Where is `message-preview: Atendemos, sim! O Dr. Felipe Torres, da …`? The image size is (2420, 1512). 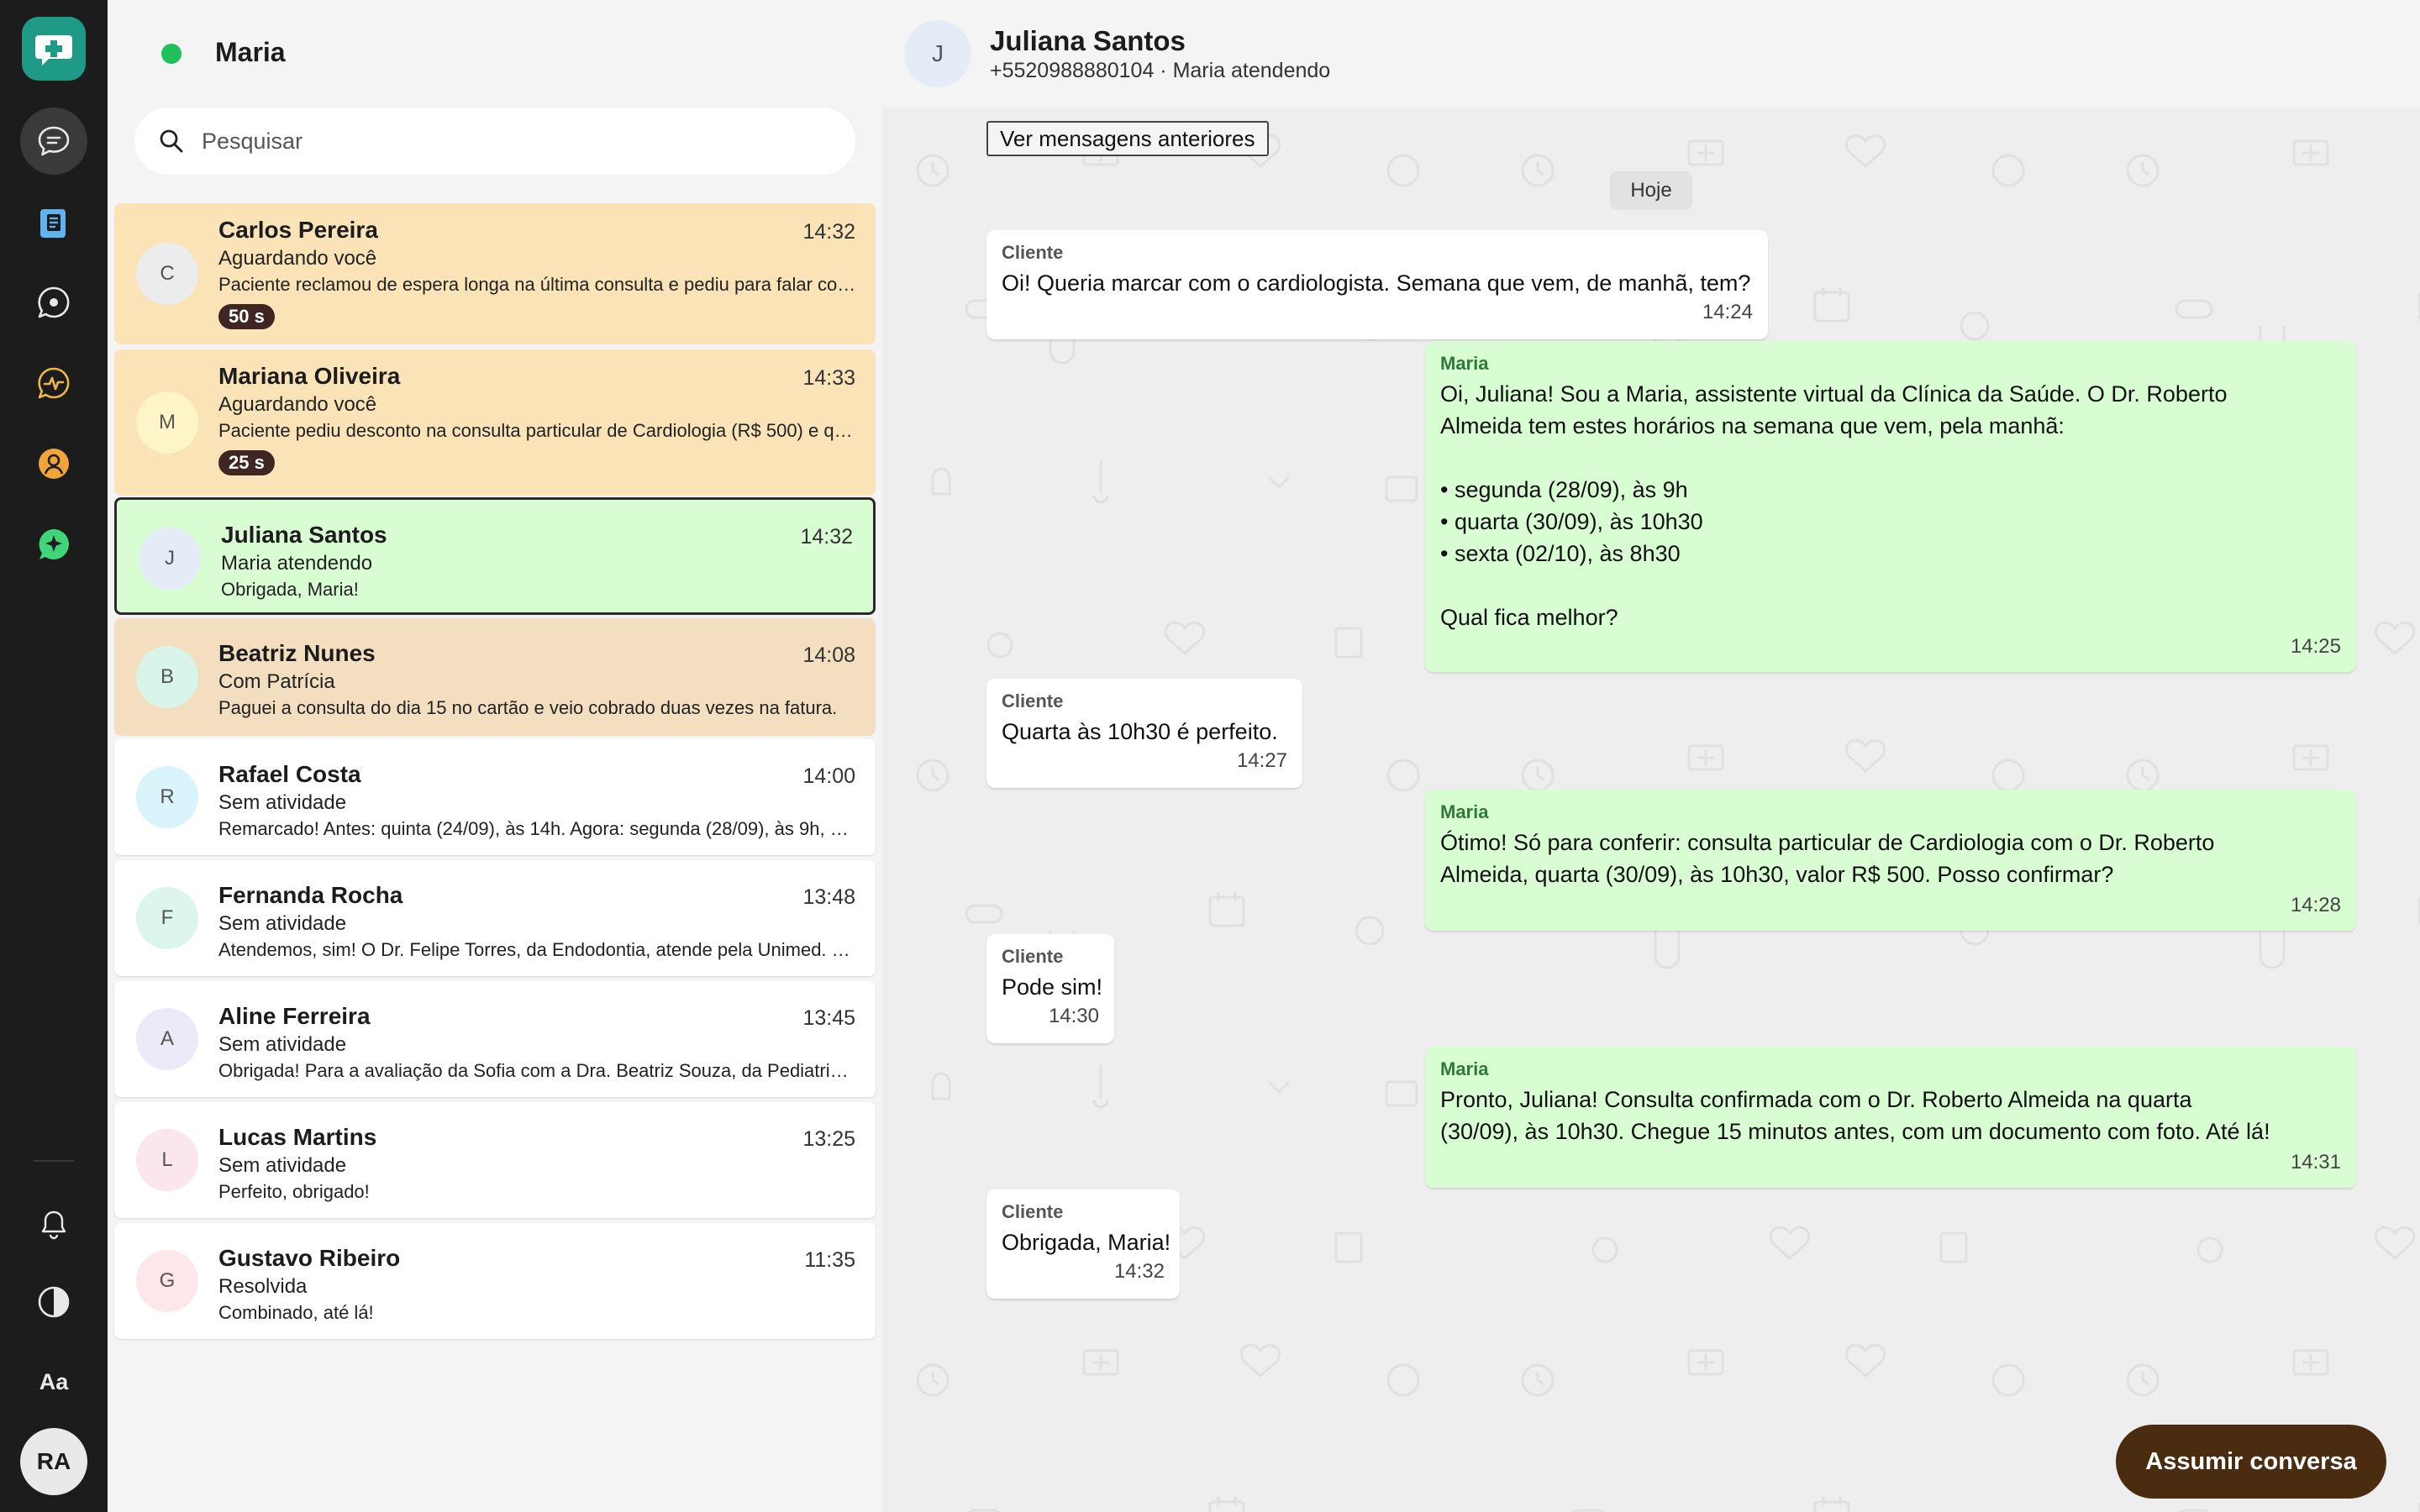
message-preview: Atendemos, sim! O Dr. Felipe Torres, da … is located at coordinates (537, 949).